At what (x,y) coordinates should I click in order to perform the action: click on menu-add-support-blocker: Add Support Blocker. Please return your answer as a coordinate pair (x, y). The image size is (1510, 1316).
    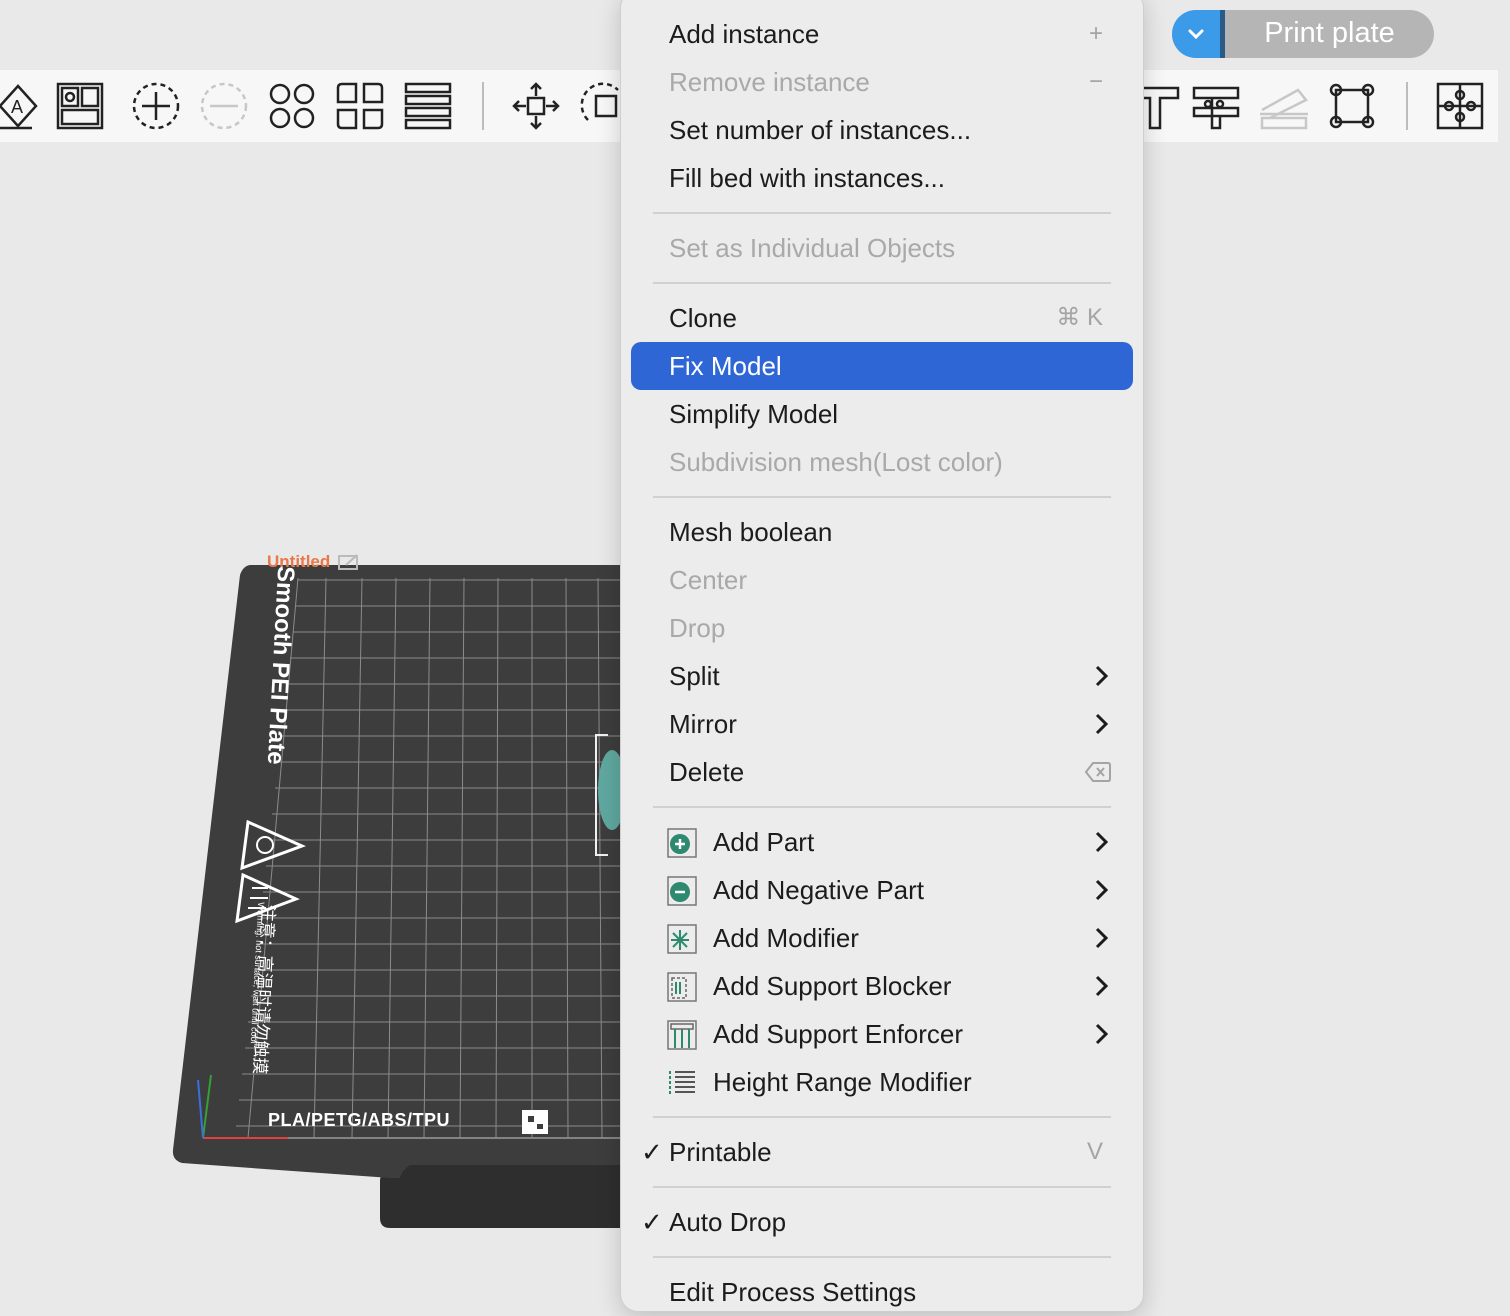
    Looking at the image, I should click on (882, 986).